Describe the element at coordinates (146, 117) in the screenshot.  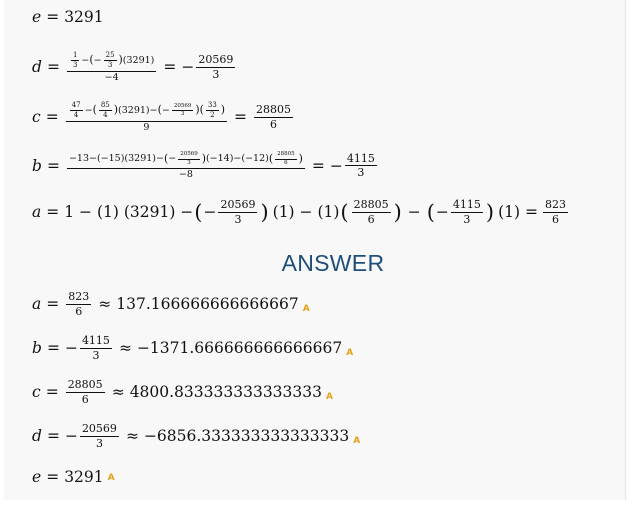
I see `c-main-fraction: 47 4 −( 85 4 ) (3291) −(− 20569 3 )( 33 2 ) 9` at that location.